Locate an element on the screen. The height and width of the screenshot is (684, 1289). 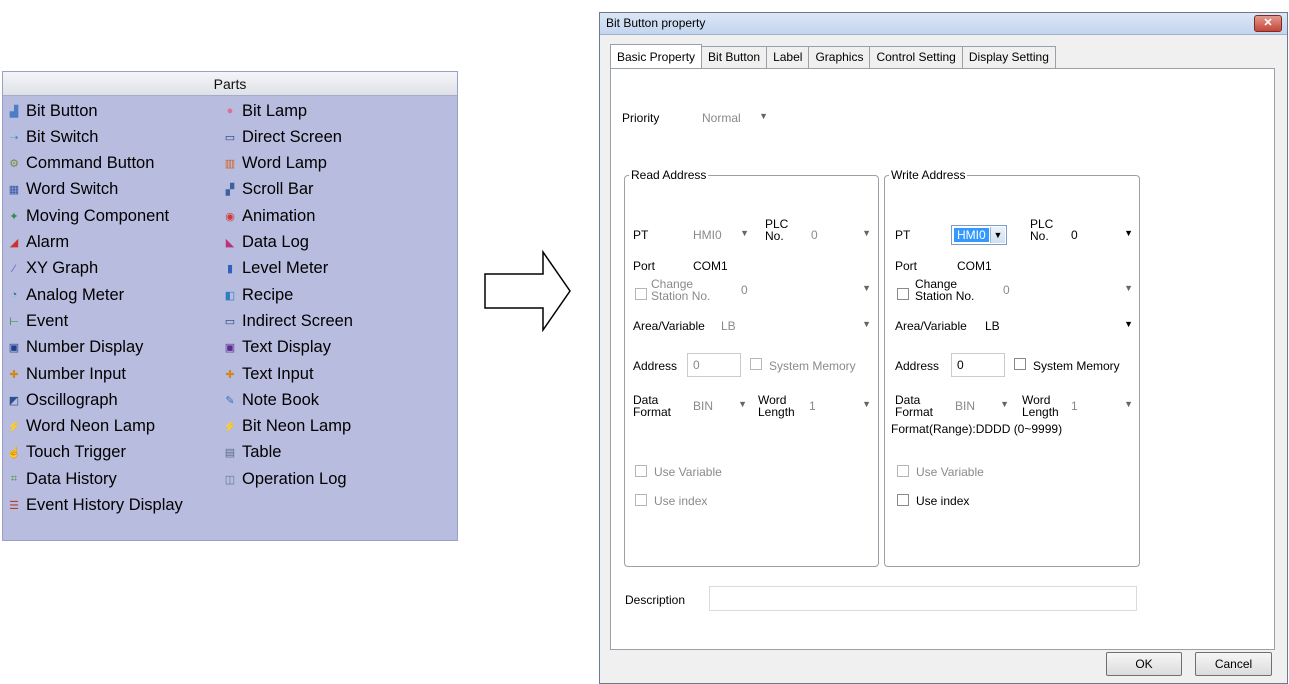
part-item-event-history-display: ☰ Event History Display is located at coordinates (94, 506).